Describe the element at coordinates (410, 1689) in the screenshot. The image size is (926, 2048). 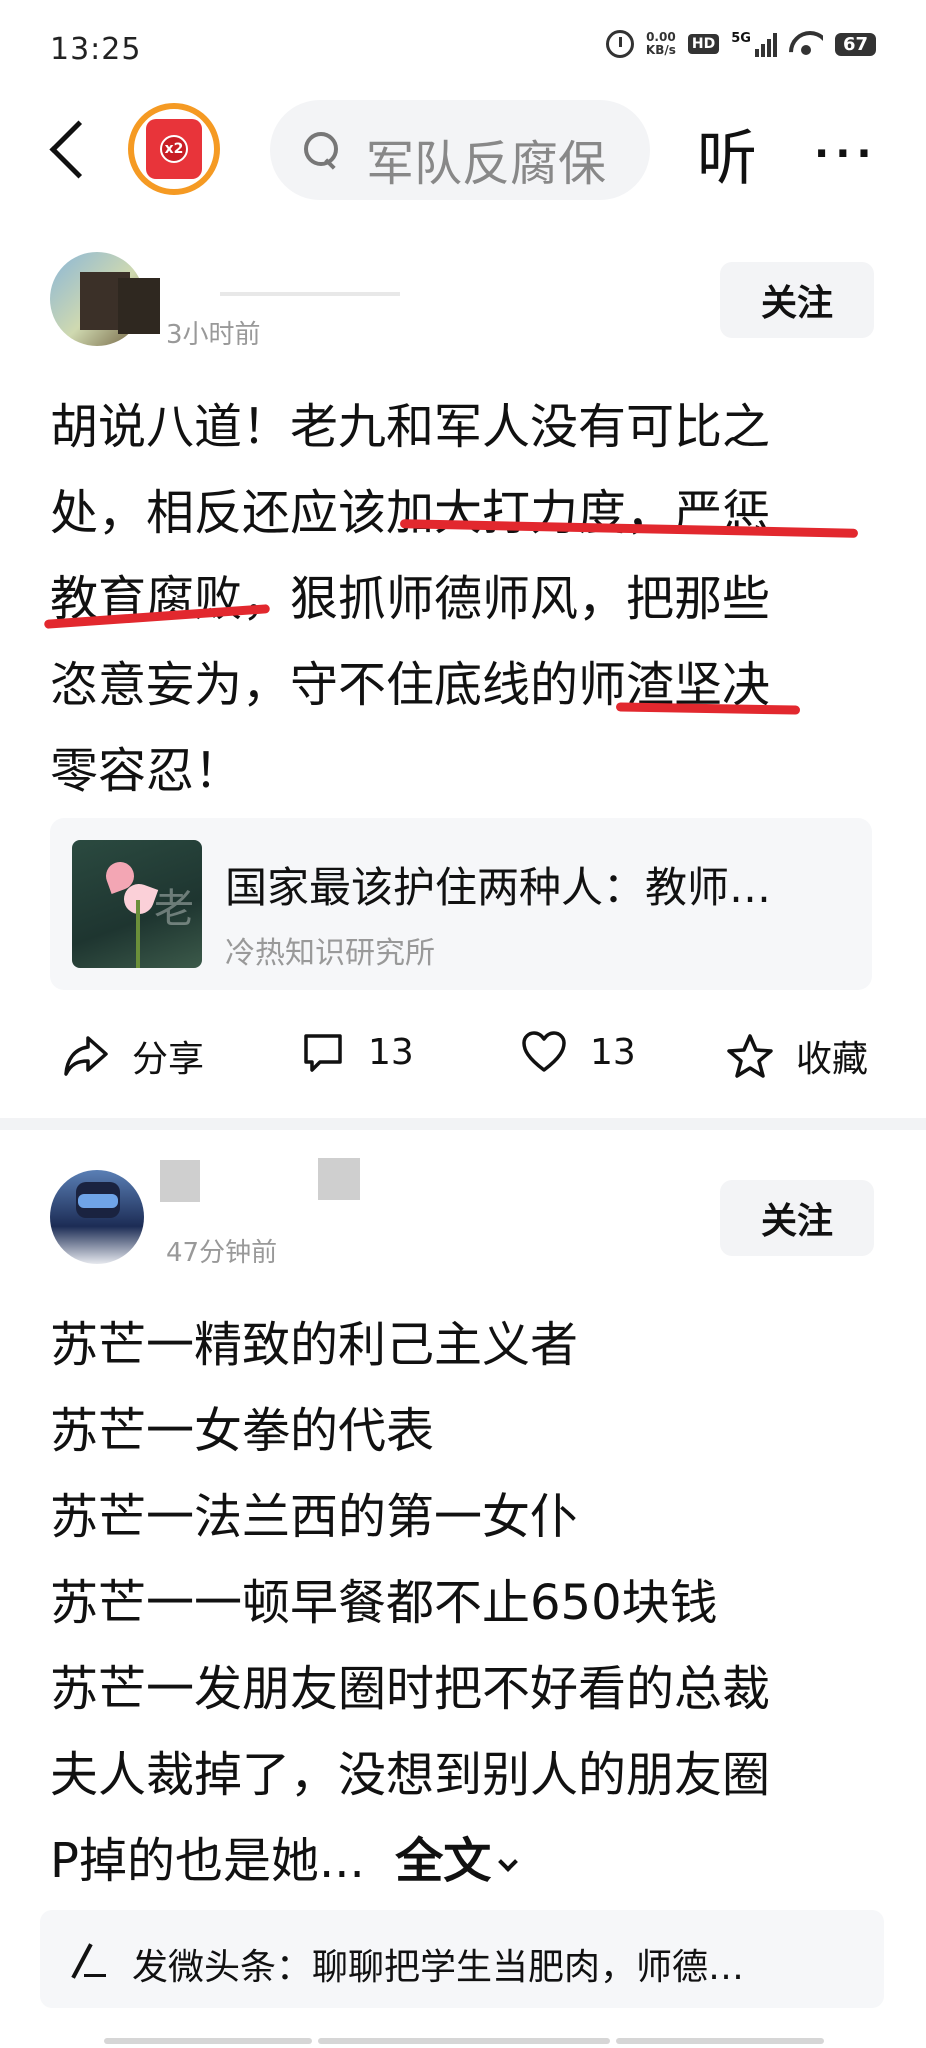
I see `post-line: 苏芒一发朋友圈时把不好看的总裁` at that location.